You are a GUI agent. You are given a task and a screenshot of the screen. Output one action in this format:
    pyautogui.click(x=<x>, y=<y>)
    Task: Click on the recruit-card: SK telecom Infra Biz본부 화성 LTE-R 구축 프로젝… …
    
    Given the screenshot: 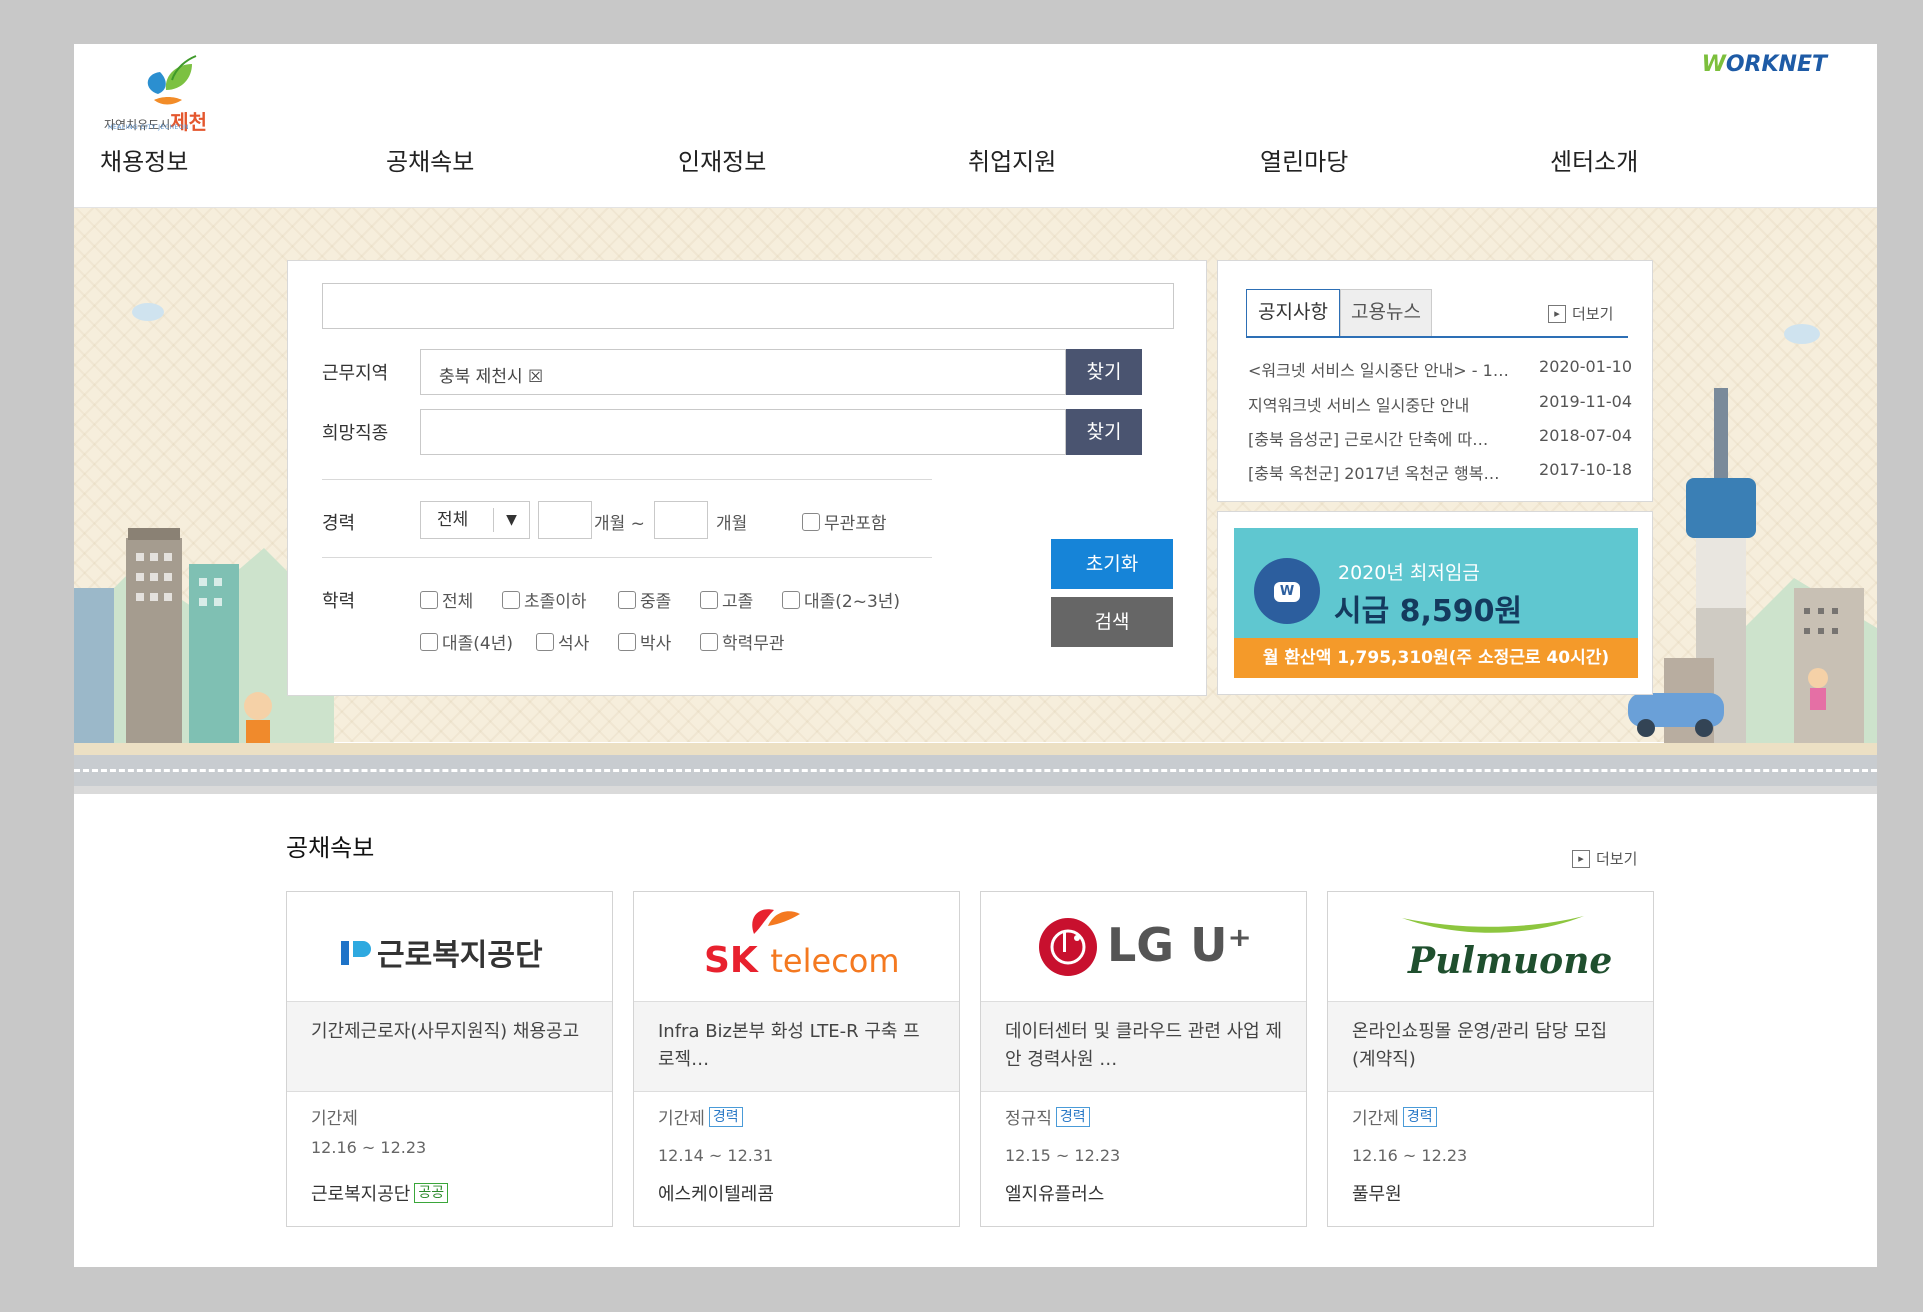 What is the action you would take?
    pyautogui.click(x=796, y=1059)
    